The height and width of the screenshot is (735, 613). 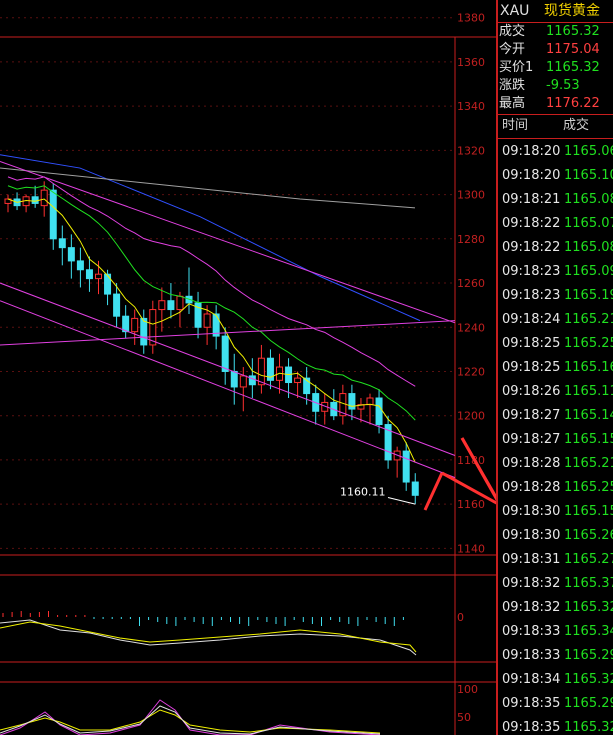 I want to click on tick-row: 09:18:25 1165.25, so click(x=555, y=344).